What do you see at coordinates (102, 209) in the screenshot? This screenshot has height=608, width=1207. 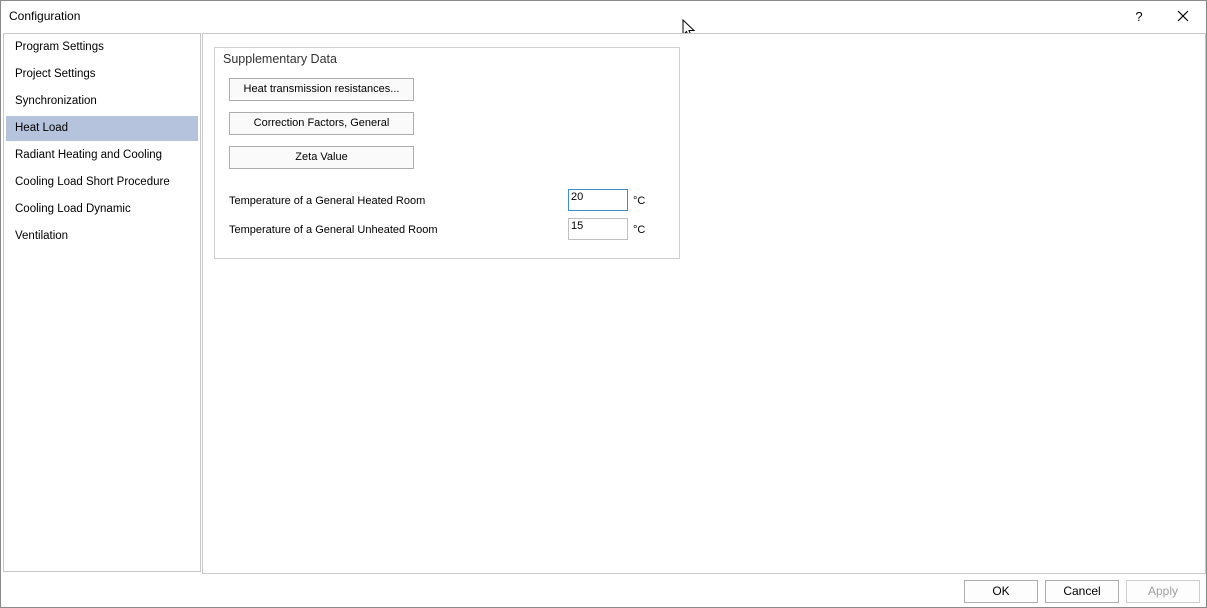 I see `sidebar-item-cooling-load-dynamic: Cooling Load Dynamic` at bounding box center [102, 209].